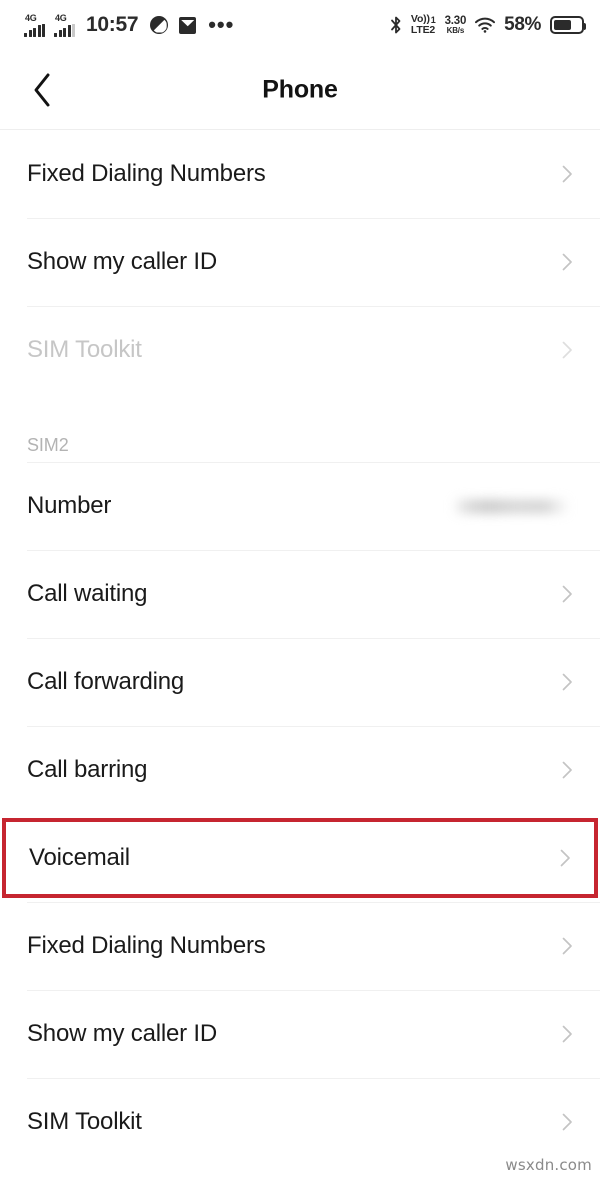 The height and width of the screenshot is (1180, 600). I want to click on list-item-label: Number, so click(69, 505).